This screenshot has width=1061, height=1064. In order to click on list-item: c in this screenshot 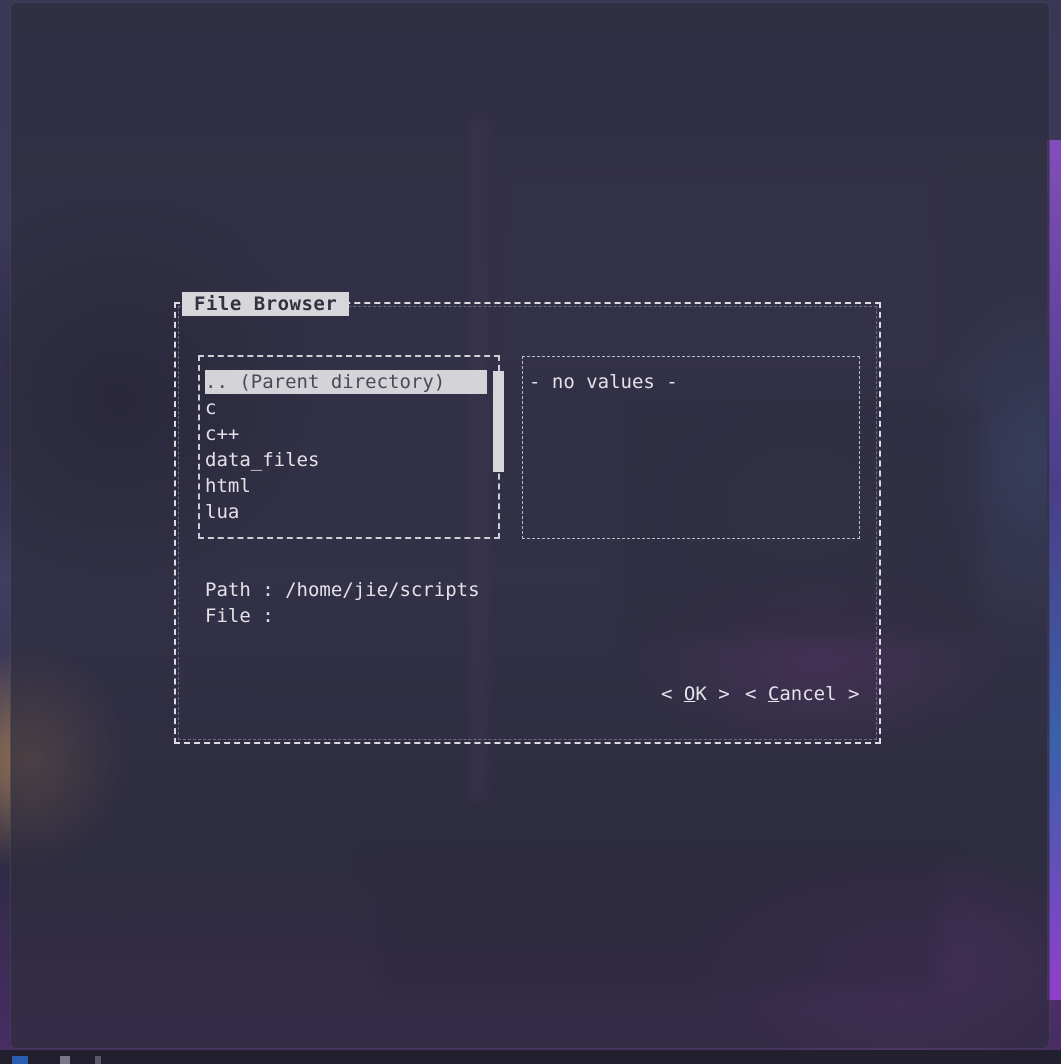, I will do `click(210, 408)`.